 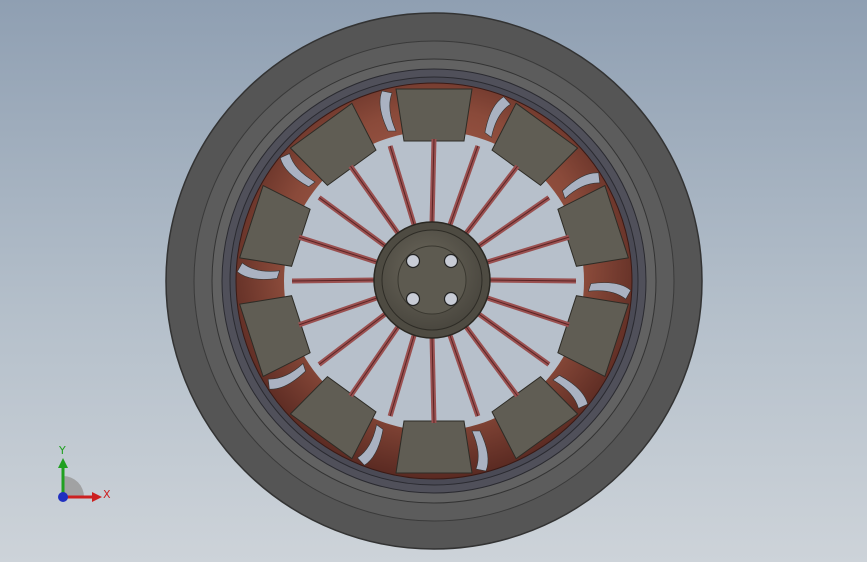 What do you see at coordinates (63, 497) in the screenshot?
I see `triad-z-axis` at bounding box center [63, 497].